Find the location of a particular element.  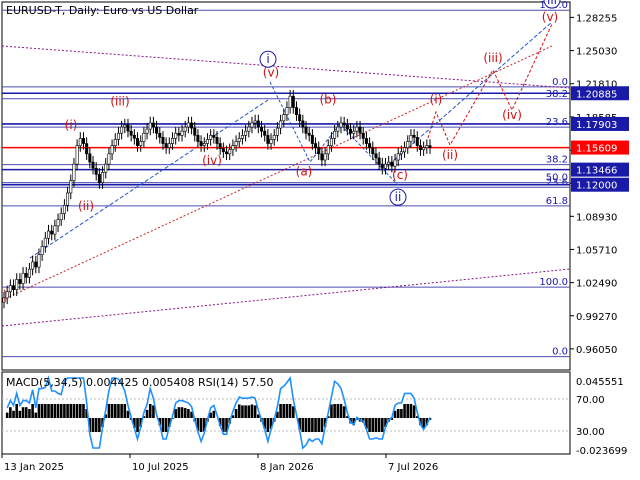

wave-label-14: (v) is located at coordinates (550, 17).